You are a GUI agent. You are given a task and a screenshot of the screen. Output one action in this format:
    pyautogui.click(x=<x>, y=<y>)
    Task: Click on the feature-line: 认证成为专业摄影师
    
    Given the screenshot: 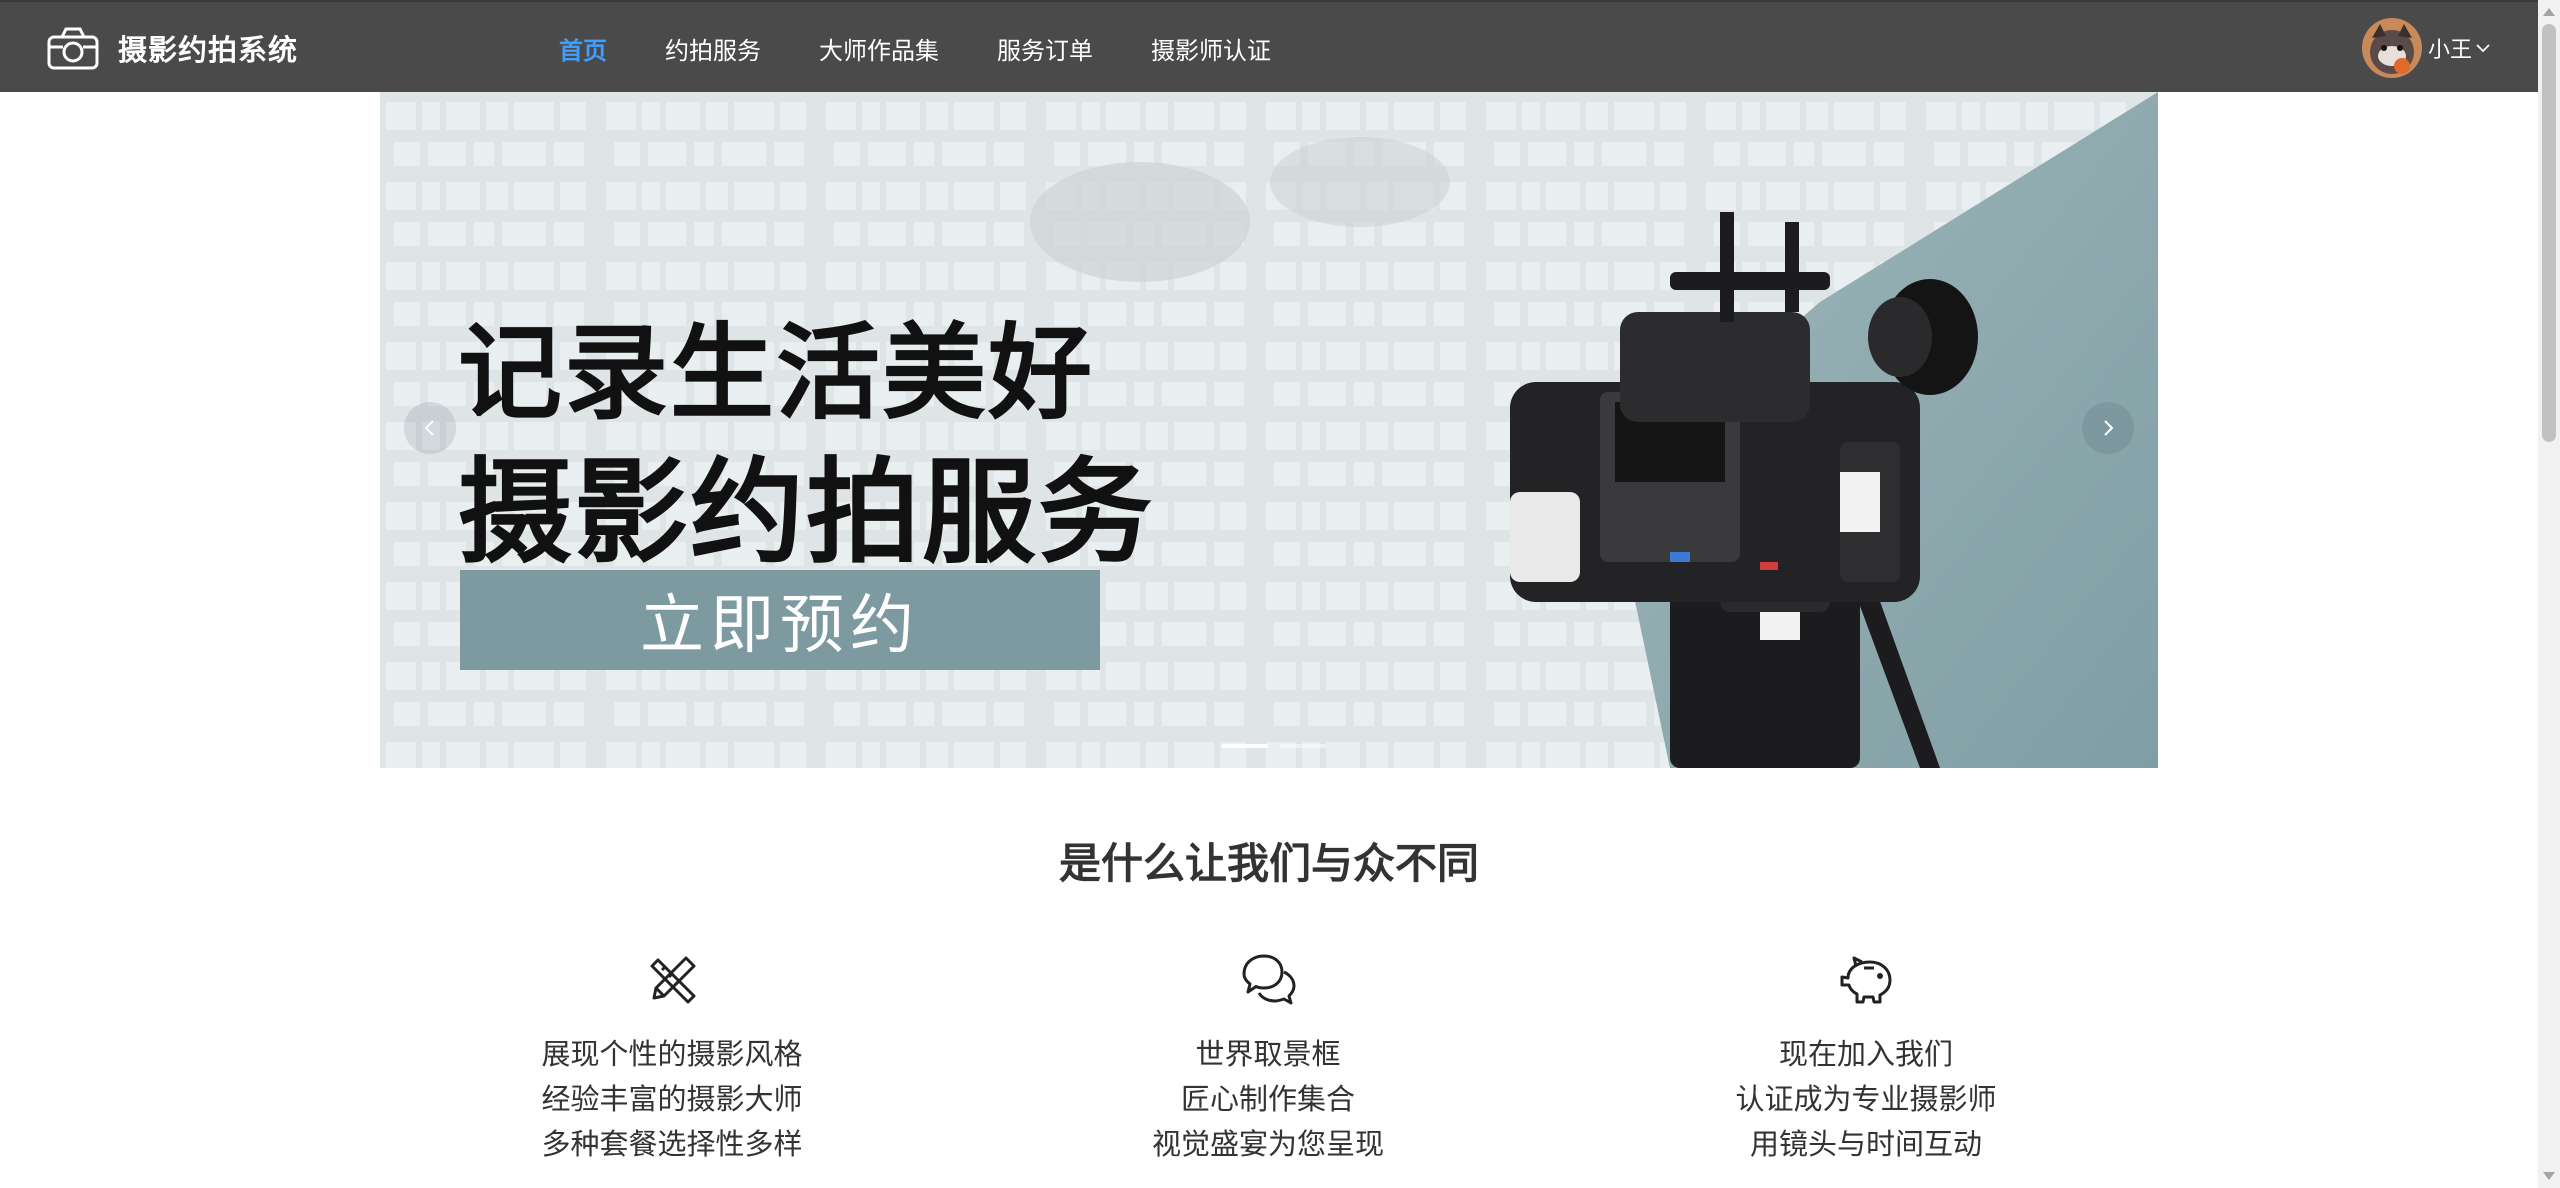 What is the action you would take?
    pyautogui.click(x=1866, y=1099)
    